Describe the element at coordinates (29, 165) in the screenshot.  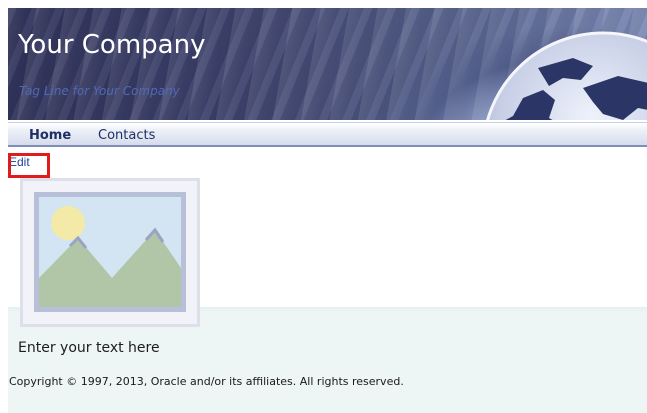
I see `edit-highlight-box` at that location.